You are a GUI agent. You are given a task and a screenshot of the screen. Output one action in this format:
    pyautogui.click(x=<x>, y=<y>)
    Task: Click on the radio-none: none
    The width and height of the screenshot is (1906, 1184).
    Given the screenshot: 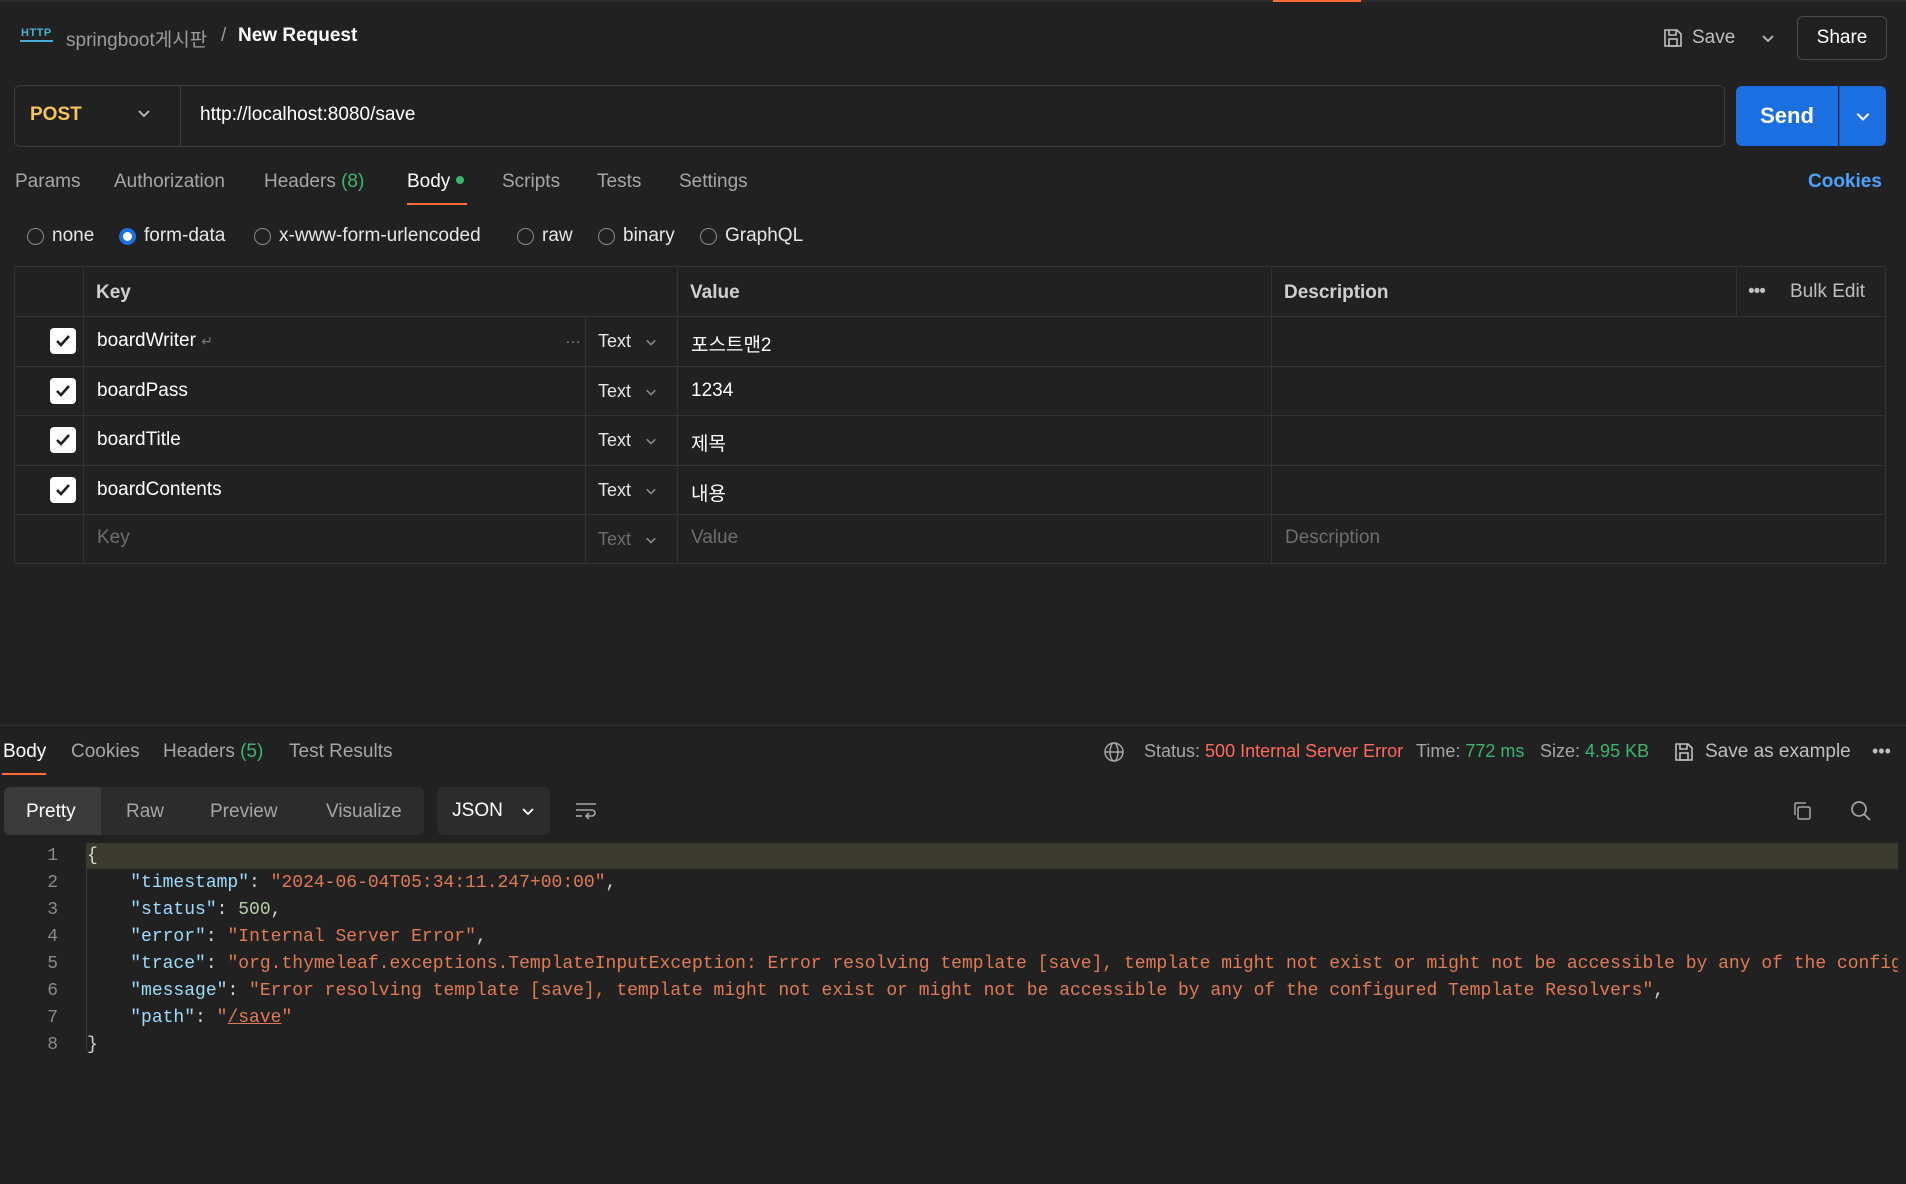 What is the action you would take?
    pyautogui.click(x=60, y=236)
    